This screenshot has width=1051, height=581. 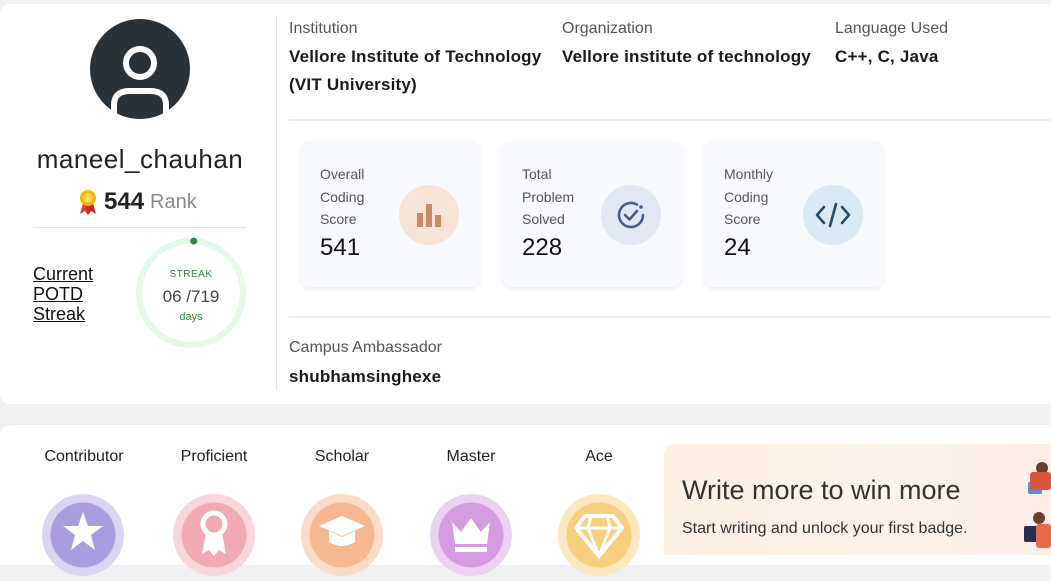 What do you see at coordinates (140, 82) in the screenshot?
I see `user-icon` at bounding box center [140, 82].